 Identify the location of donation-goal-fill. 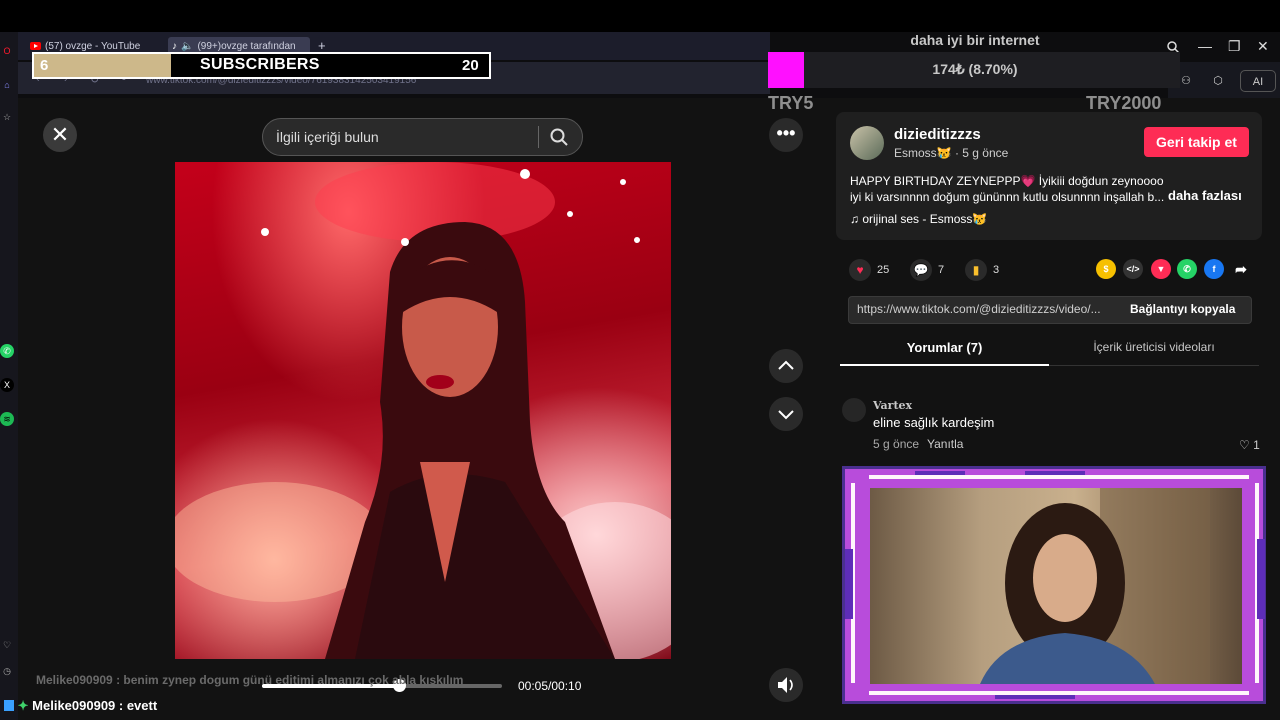
(786, 70).